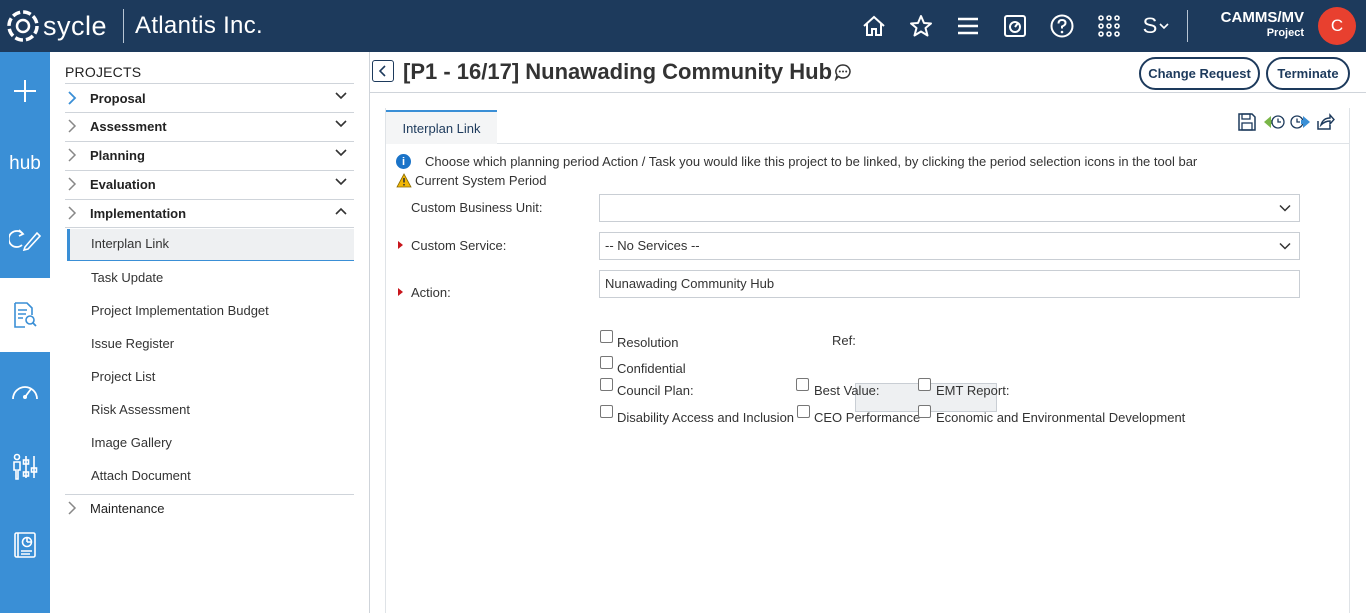  I want to click on user-name: CAMMS/MV, so click(1262, 17).